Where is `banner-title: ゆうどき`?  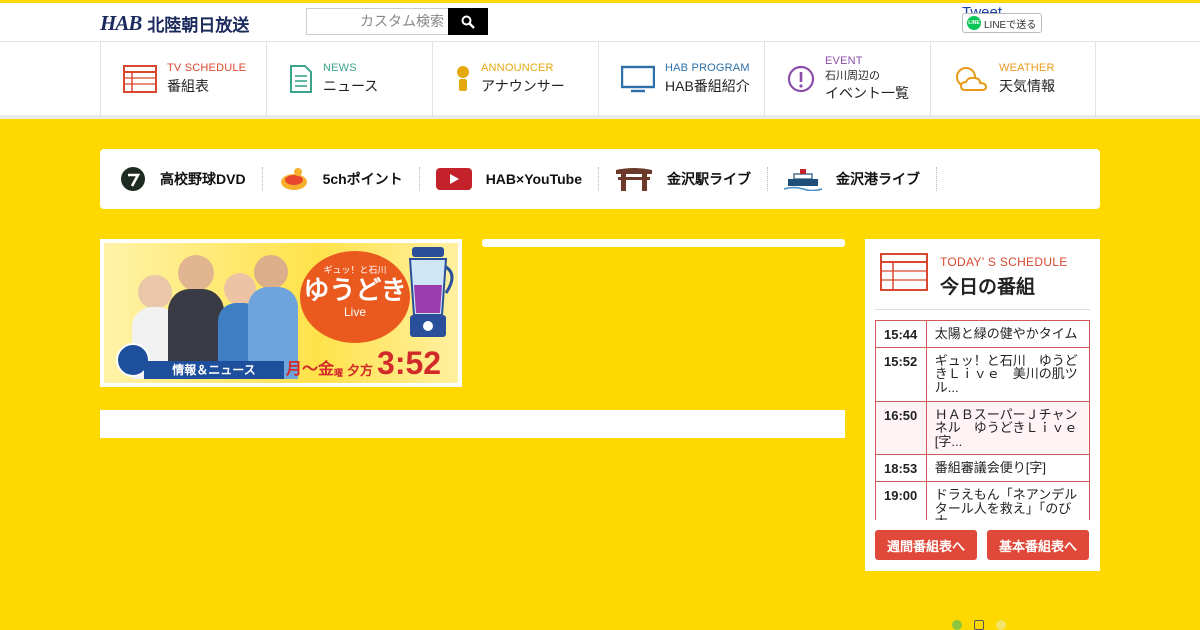 banner-title: ゆうどき is located at coordinates (355, 290).